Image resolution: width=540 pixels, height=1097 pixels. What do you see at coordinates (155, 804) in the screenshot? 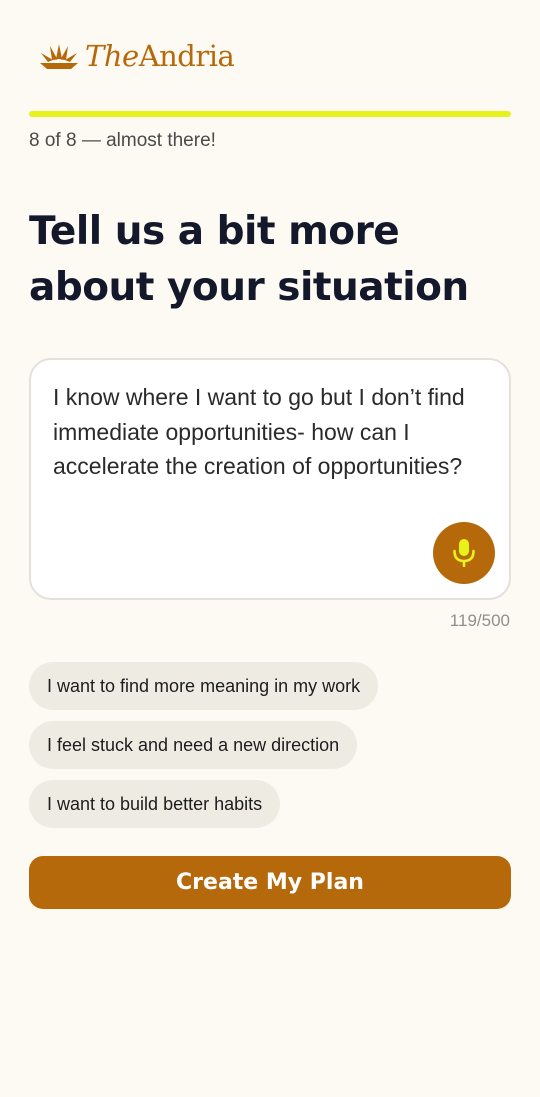
I see `suggestion-chip-habits: I want to build better habits` at bounding box center [155, 804].